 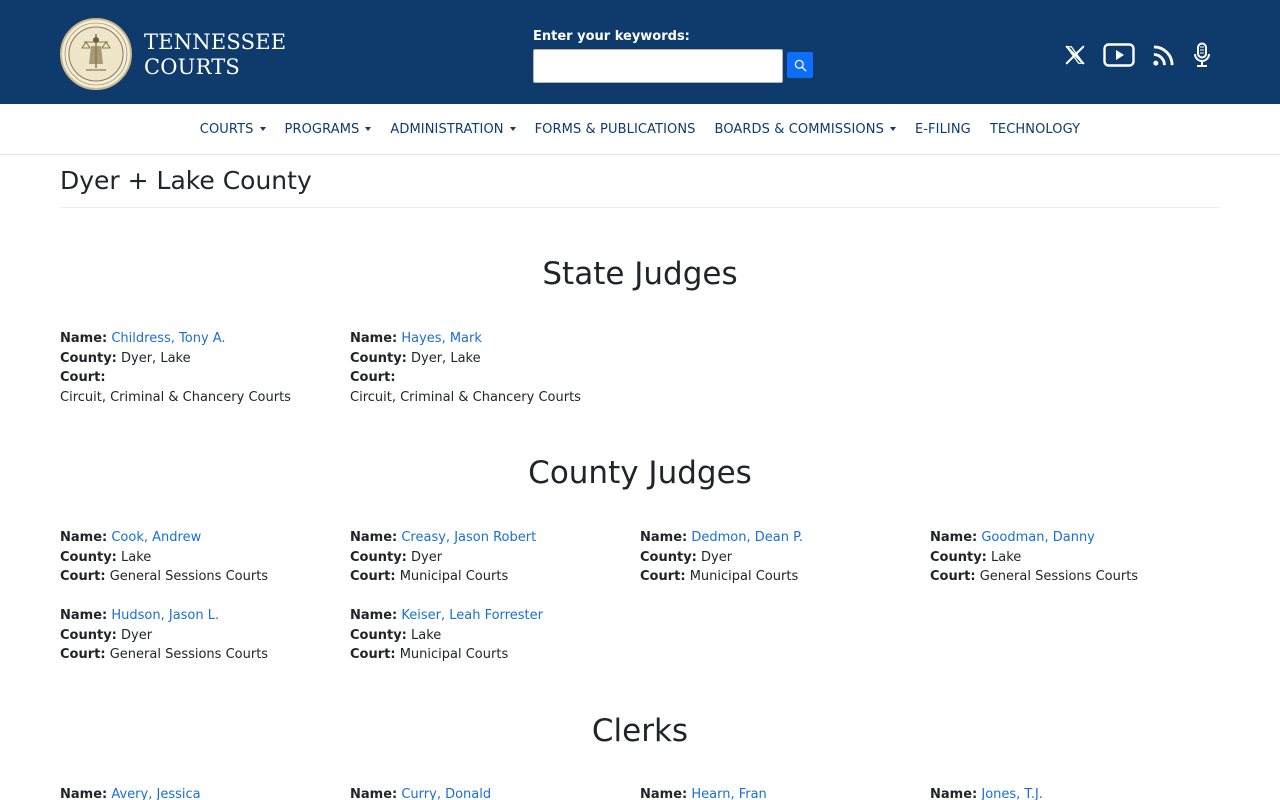 What do you see at coordinates (165, 615) in the screenshot?
I see `judge-name-link: Hudson, Jason L.` at bounding box center [165, 615].